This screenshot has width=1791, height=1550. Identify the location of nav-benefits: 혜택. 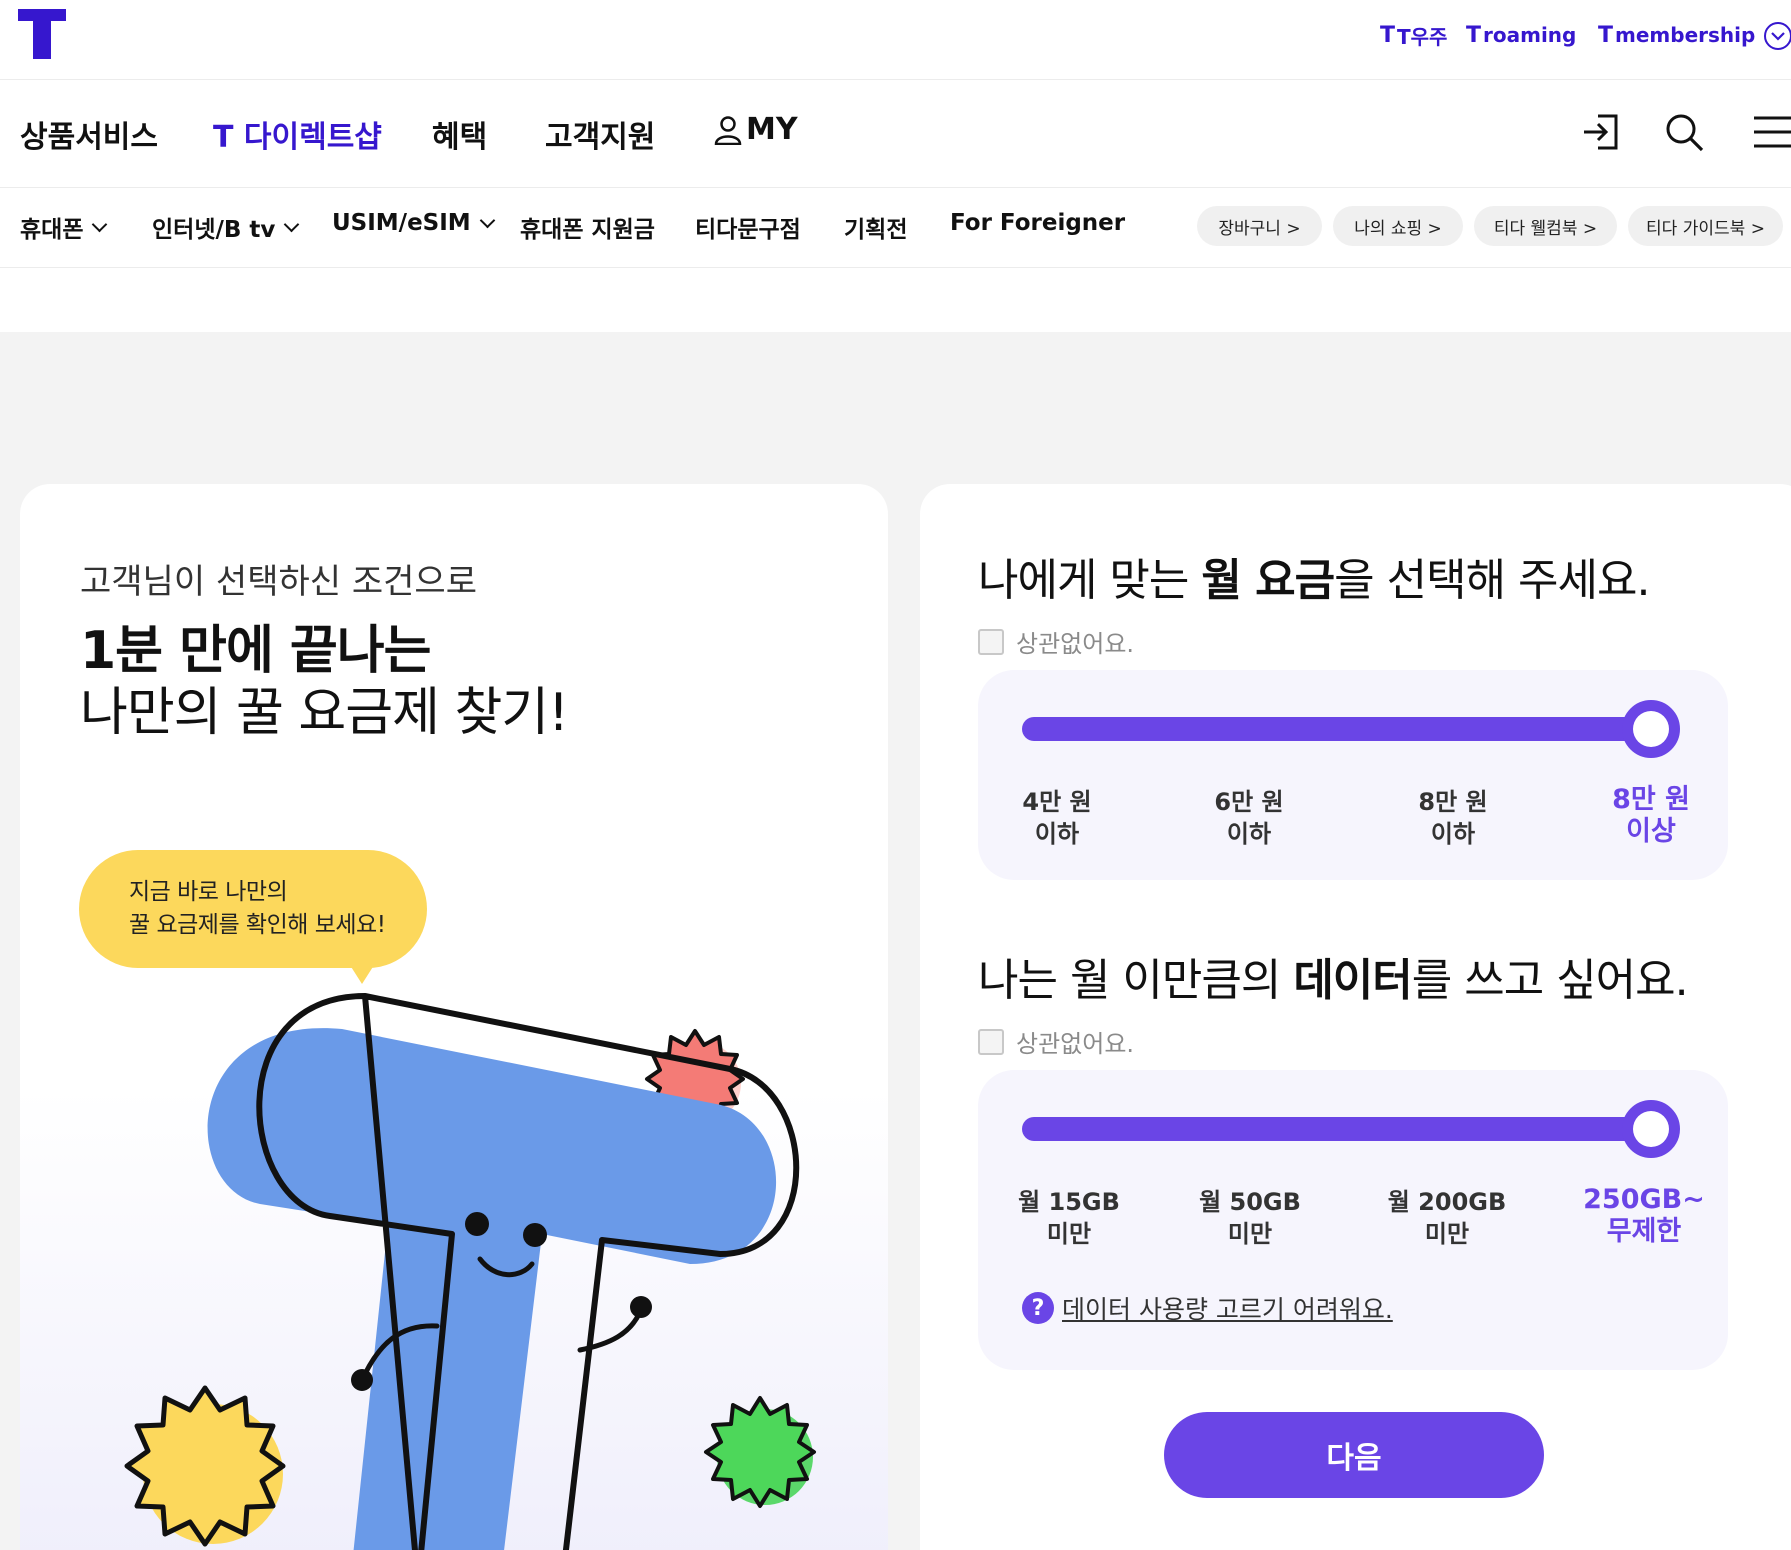
(459, 134).